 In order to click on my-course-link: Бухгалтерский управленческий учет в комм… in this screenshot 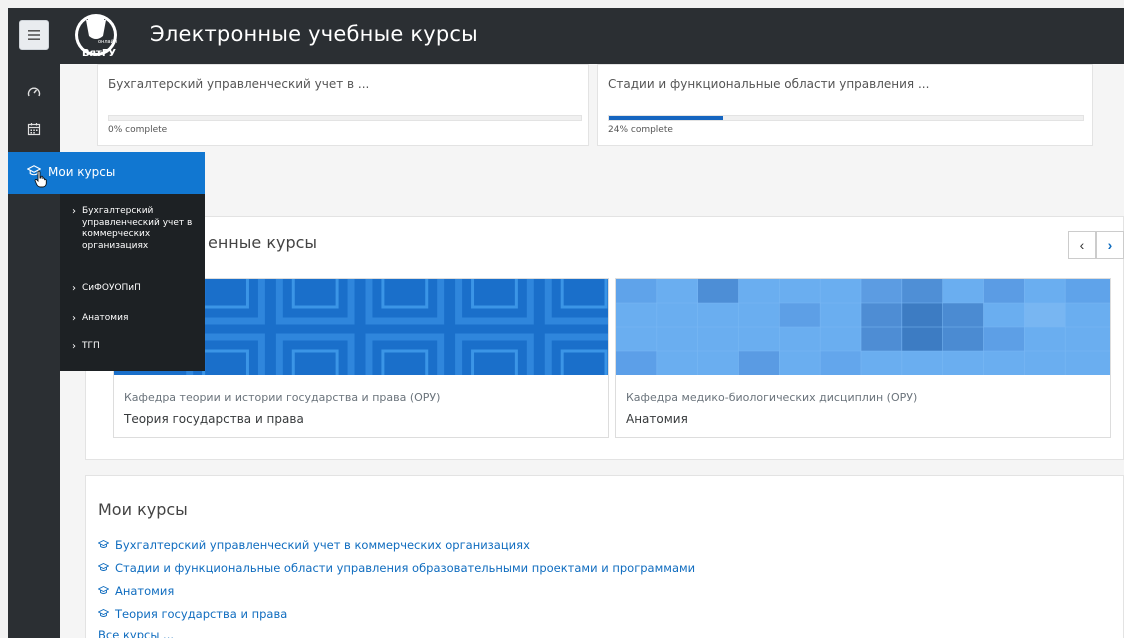, I will do `click(396, 544)`.